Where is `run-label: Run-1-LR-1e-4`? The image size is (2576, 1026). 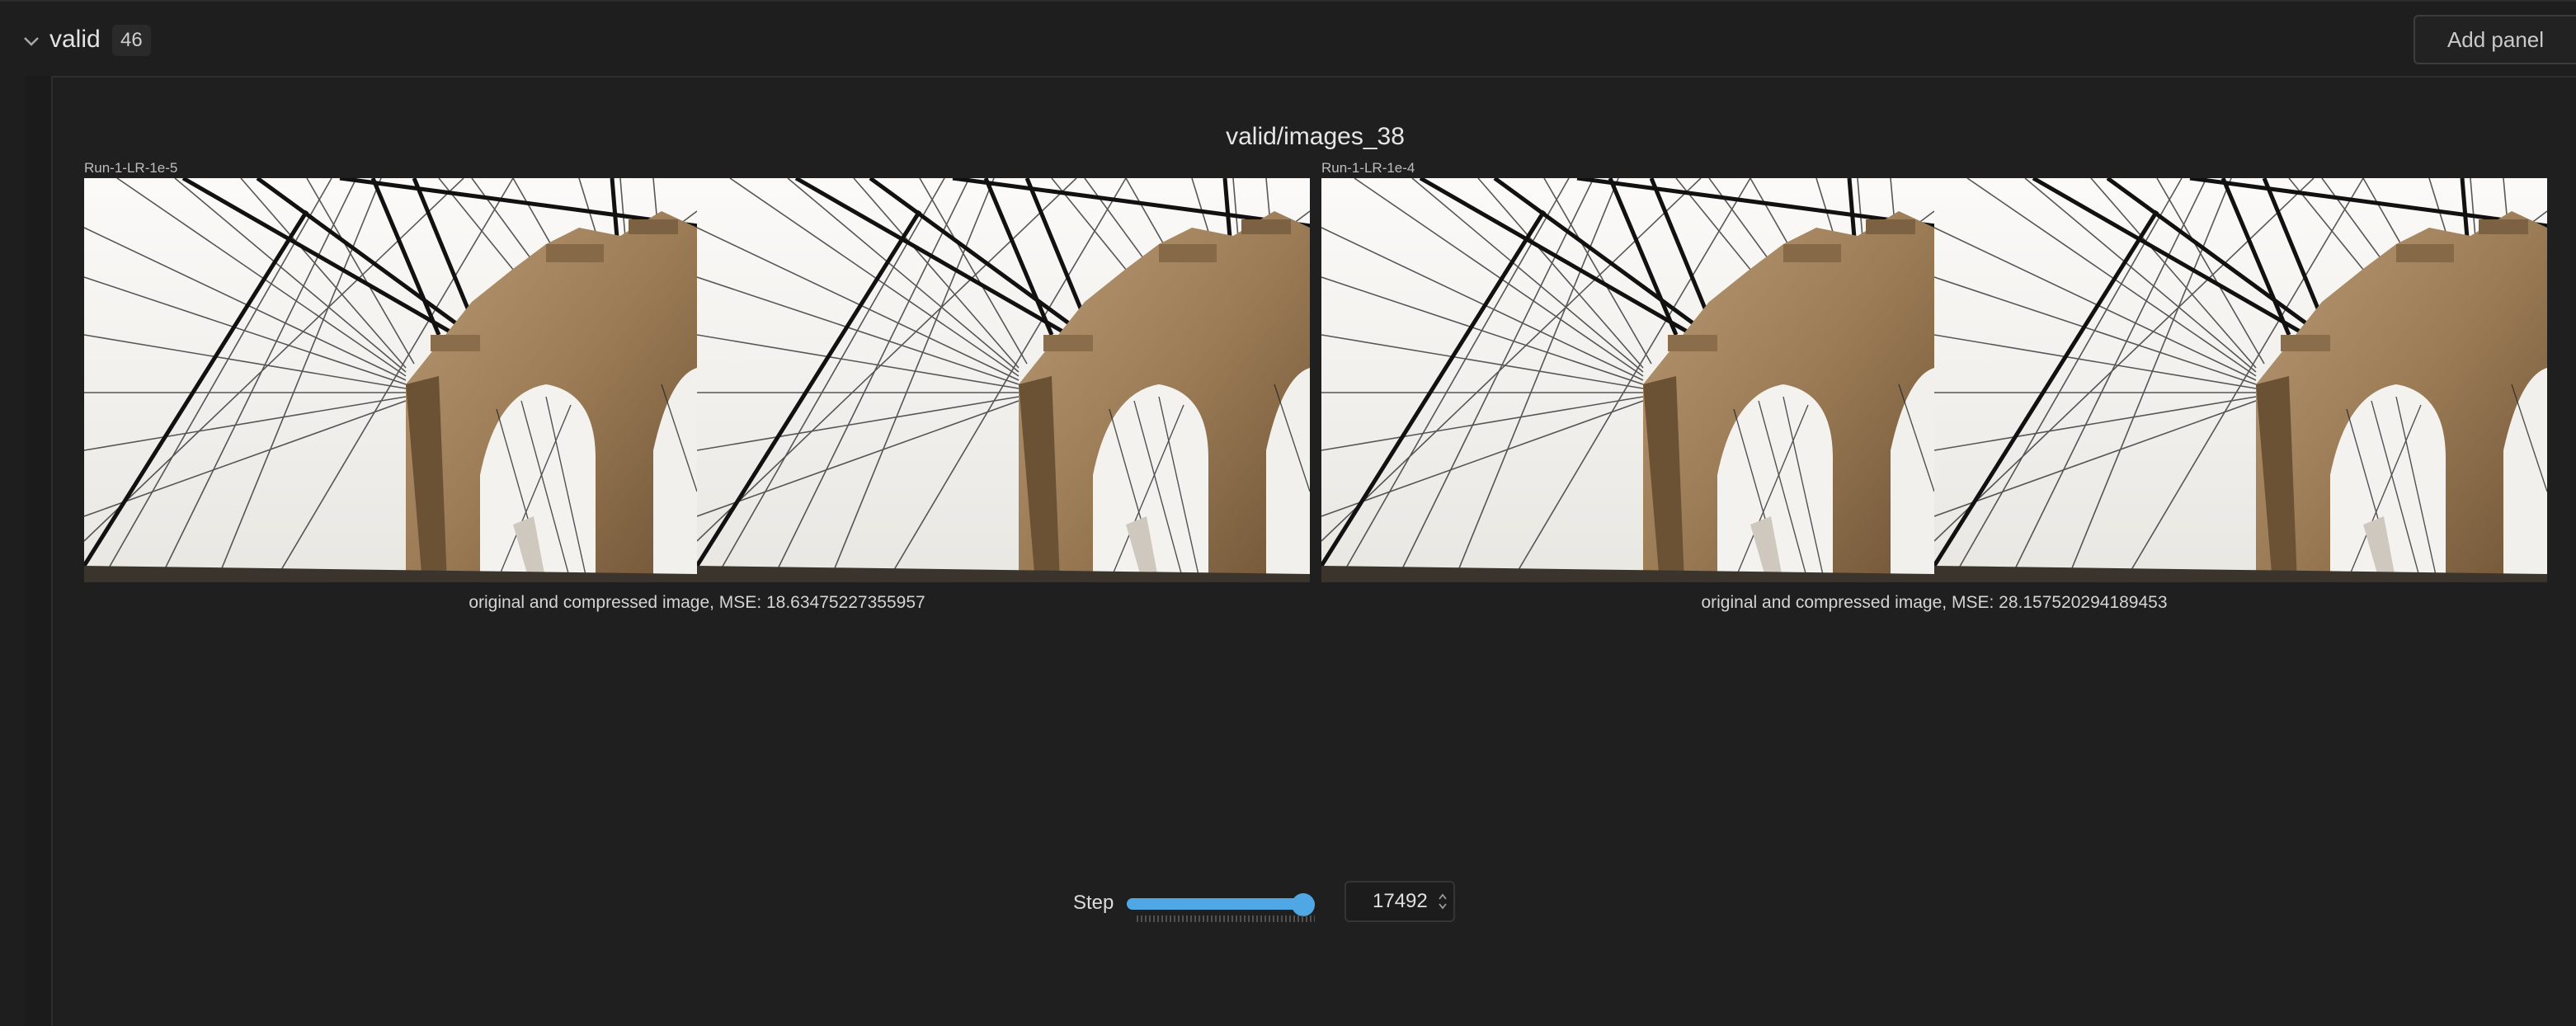
run-label: Run-1-LR-1e-4 is located at coordinates (1368, 168).